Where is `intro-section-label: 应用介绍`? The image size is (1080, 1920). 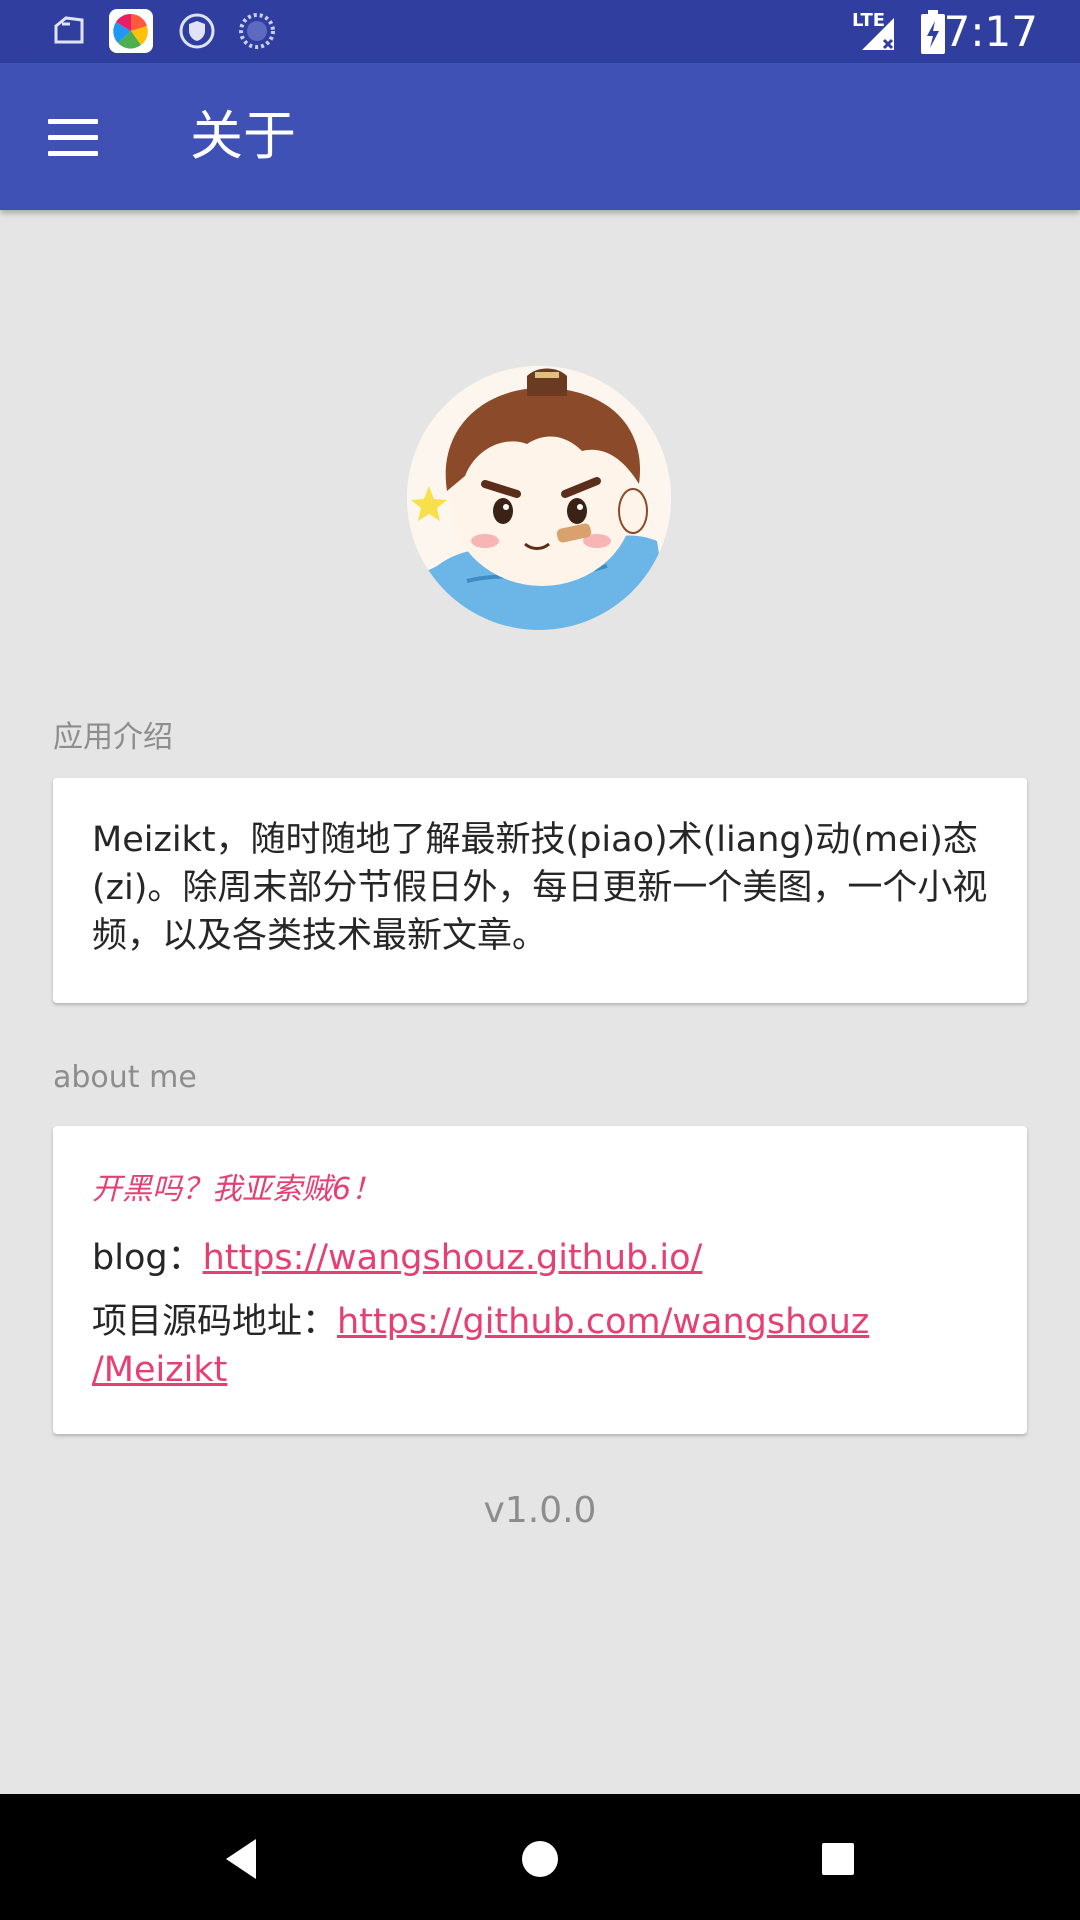 intro-section-label: 应用介绍 is located at coordinates (113, 737).